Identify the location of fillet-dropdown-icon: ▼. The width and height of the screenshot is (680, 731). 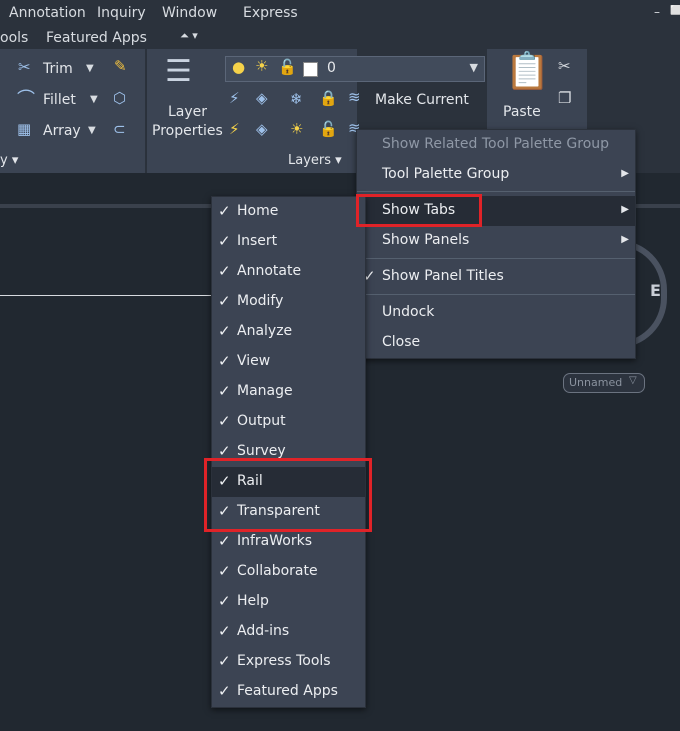
(94, 99).